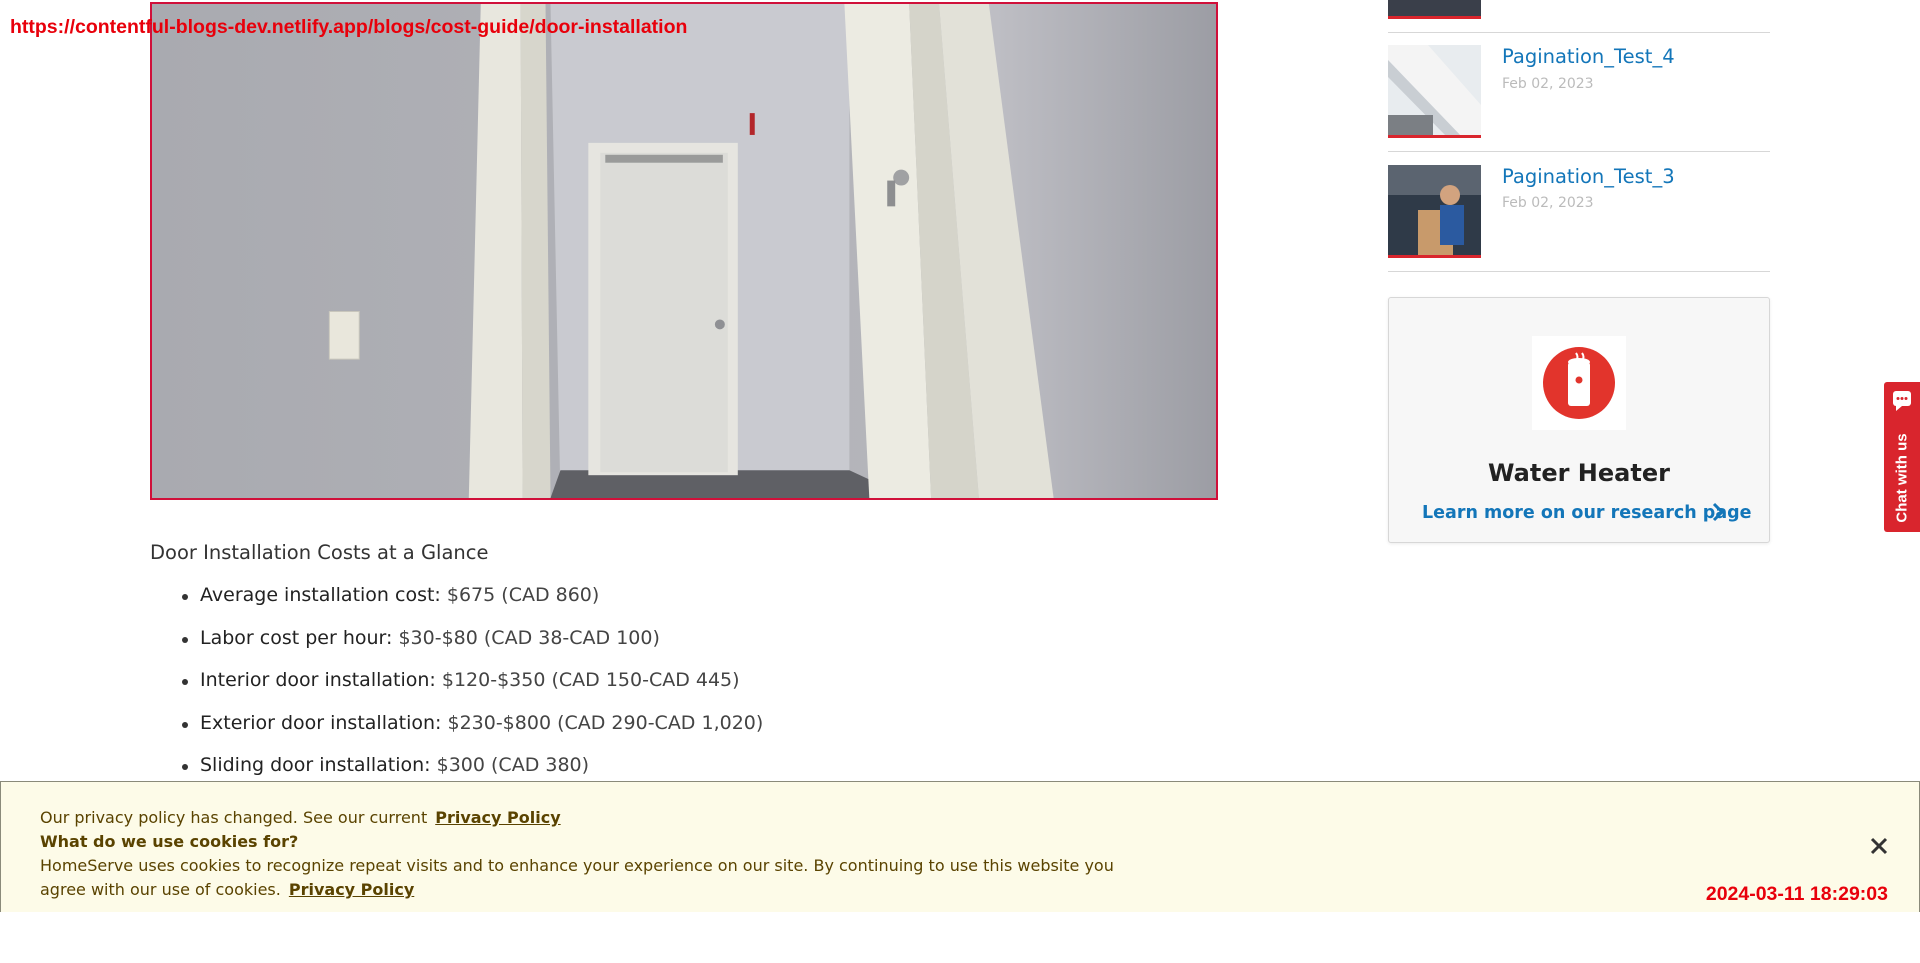 This screenshot has width=1920, height=963. I want to click on cost-label: Average installation cost:, so click(320, 595).